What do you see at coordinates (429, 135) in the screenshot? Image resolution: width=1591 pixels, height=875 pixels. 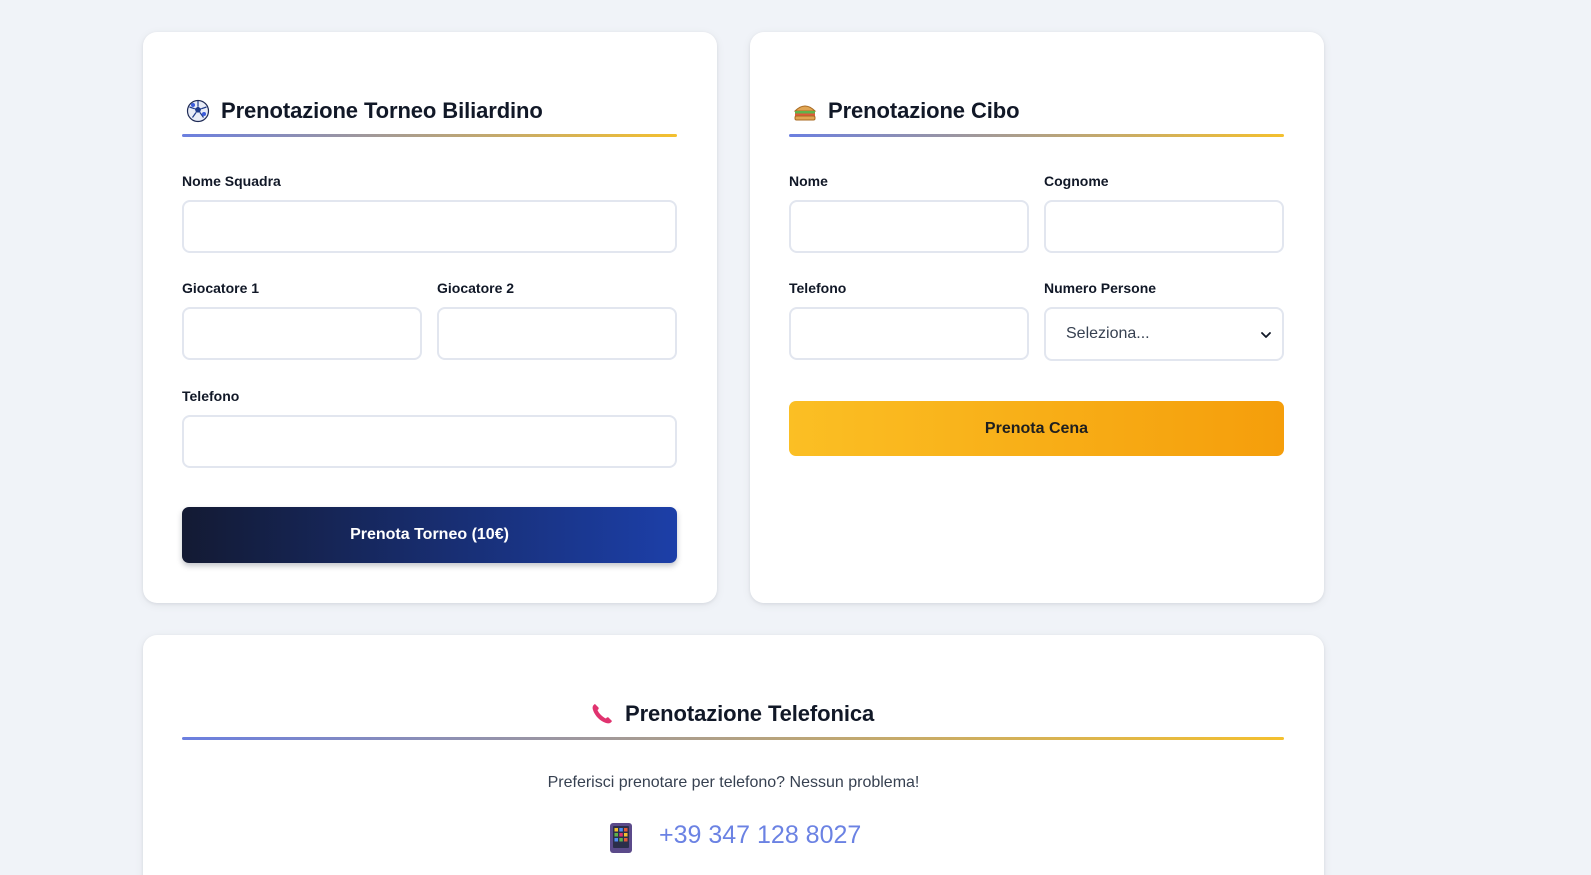 I see `tournament-title-underline` at bounding box center [429, 135].